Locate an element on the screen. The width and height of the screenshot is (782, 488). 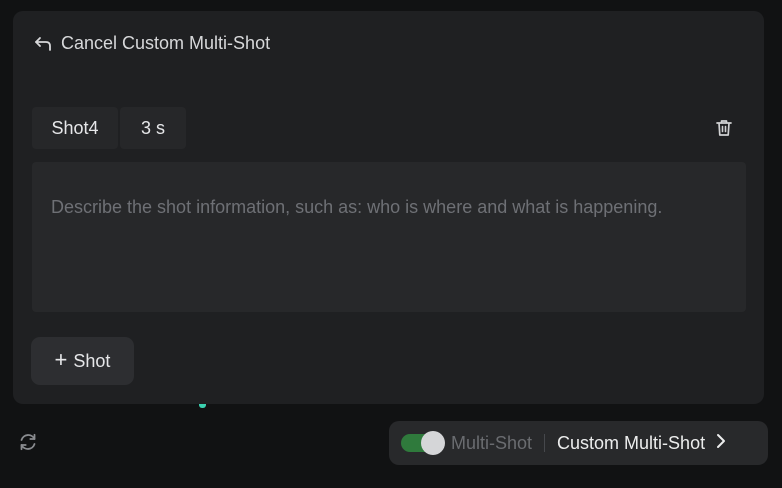
refresh-icon is located at coordinates (28, 442).